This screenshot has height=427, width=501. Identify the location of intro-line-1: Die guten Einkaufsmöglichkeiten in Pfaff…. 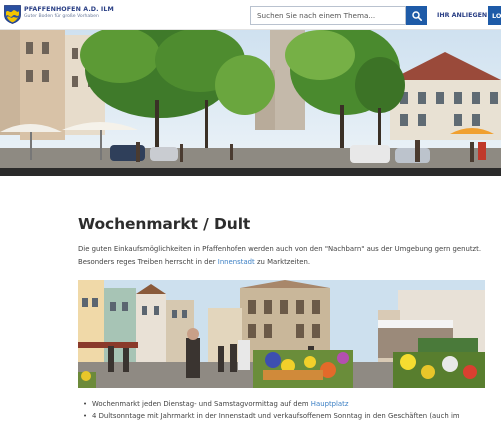
(280, 249).